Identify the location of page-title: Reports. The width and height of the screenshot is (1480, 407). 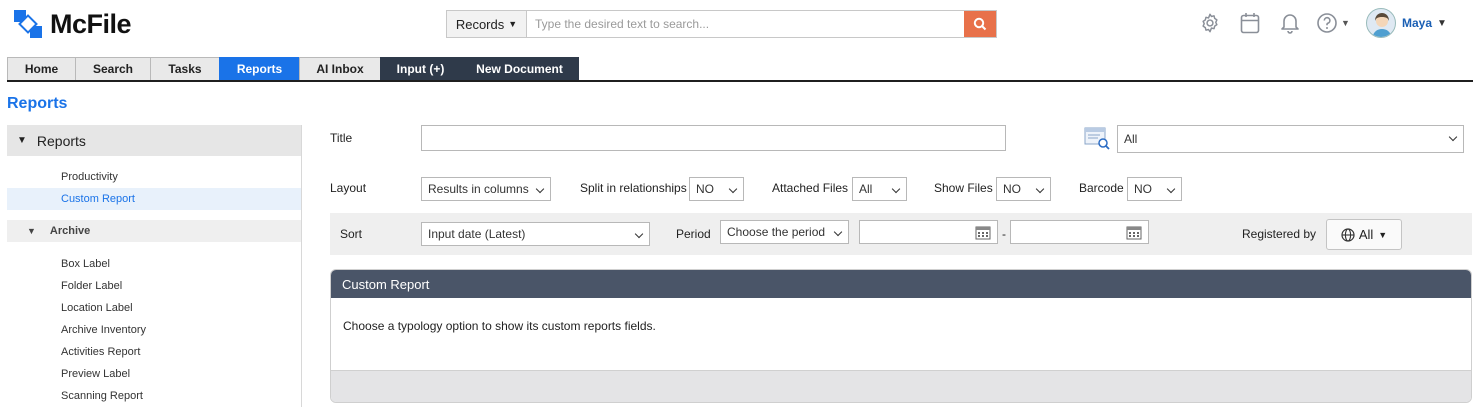
(37, 103).